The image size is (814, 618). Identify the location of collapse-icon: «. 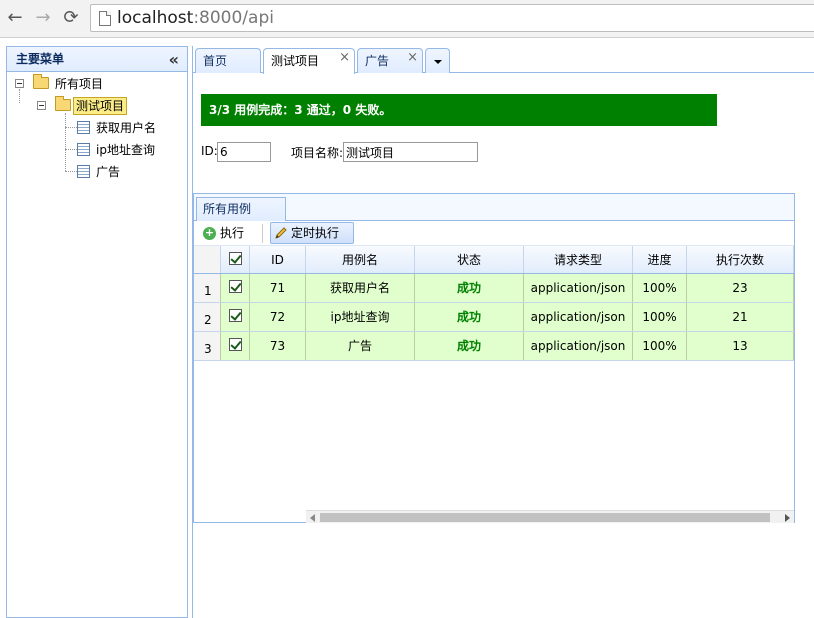
(174, 59).